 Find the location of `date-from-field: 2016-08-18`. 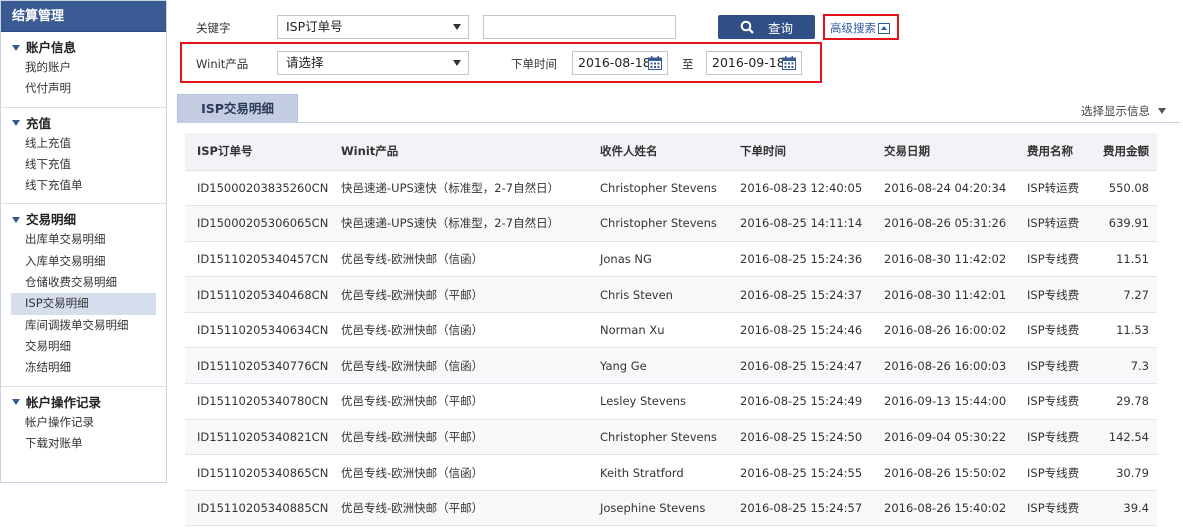

date-from-field: 2016-08-18 is located at coordinates (620, 63).